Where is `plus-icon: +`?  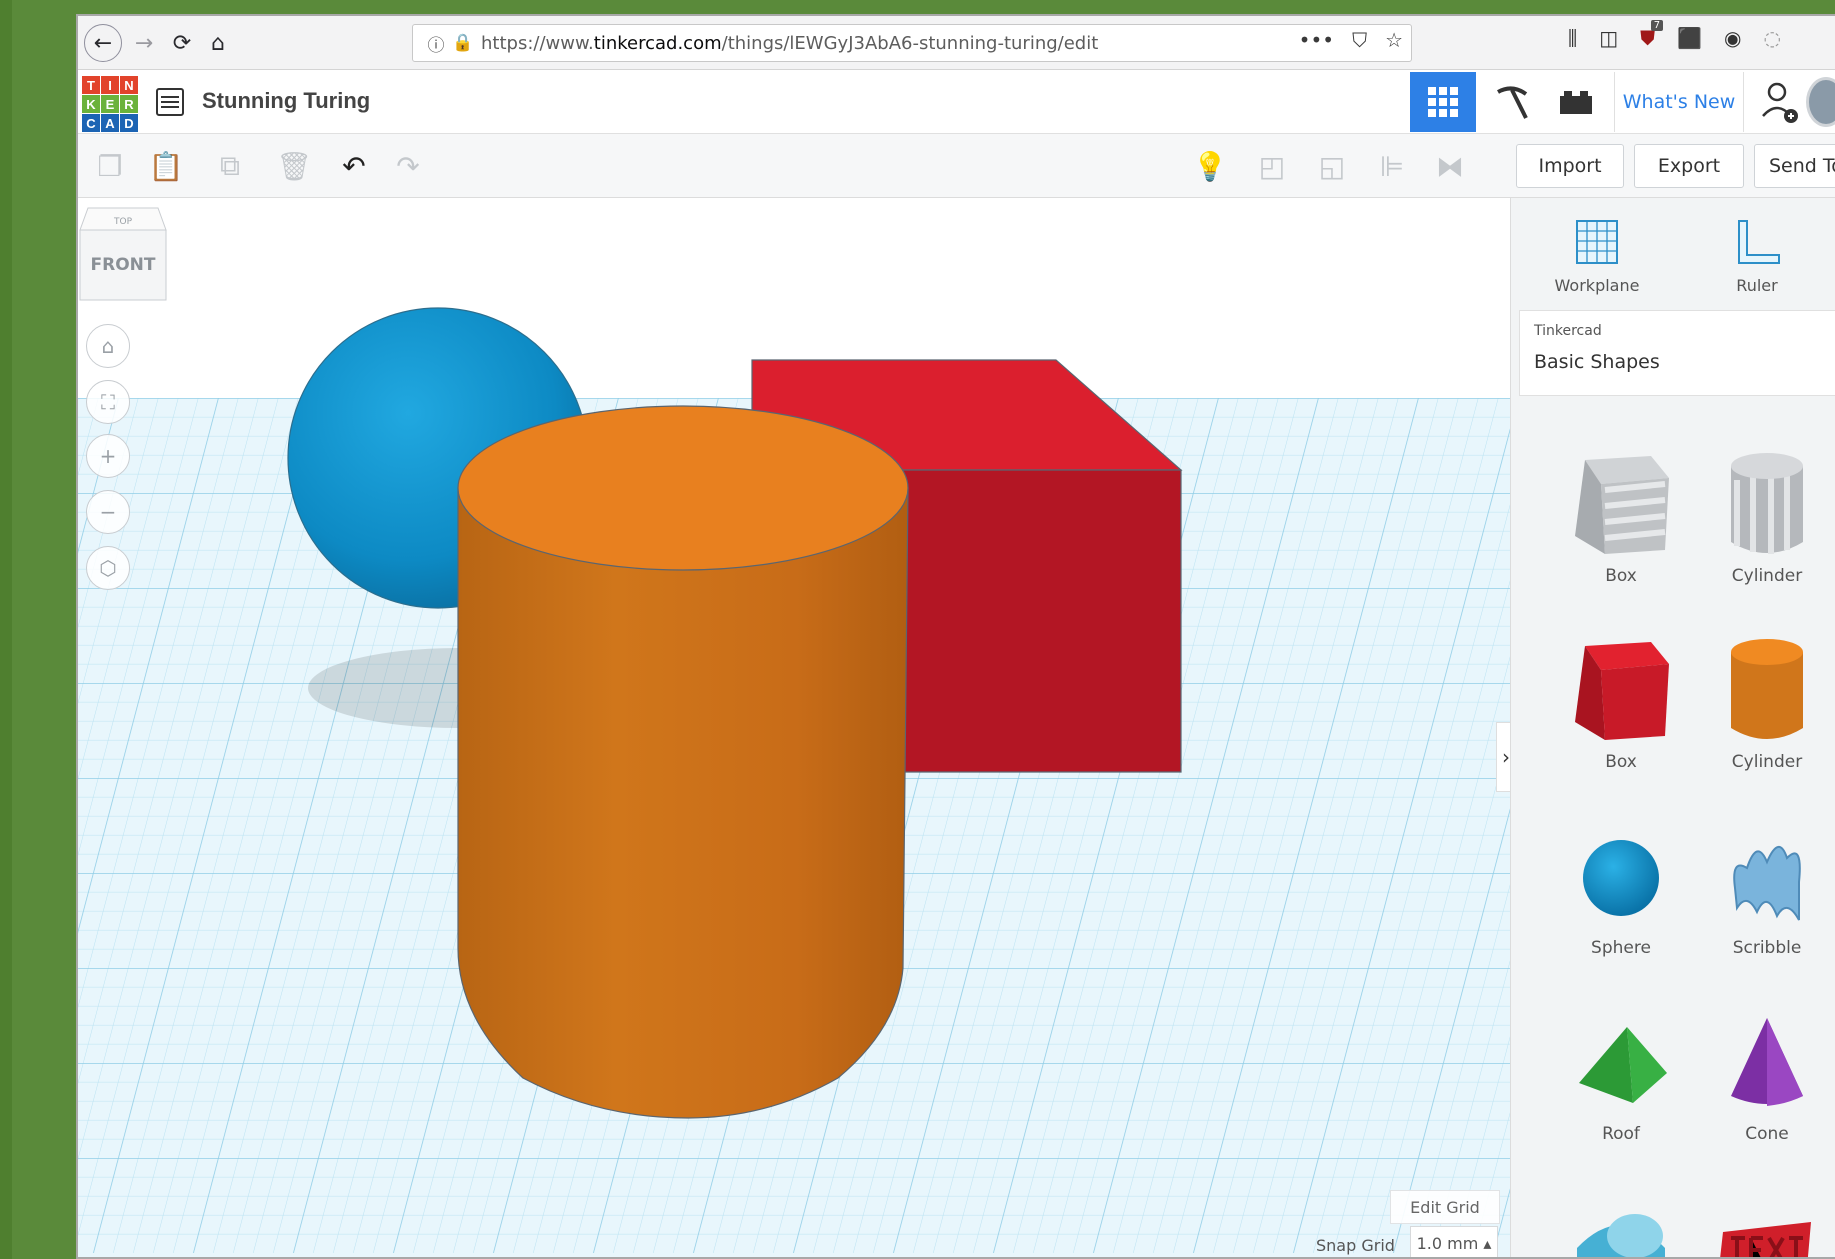
plus-icon: + is located at coordinates (108, 456).